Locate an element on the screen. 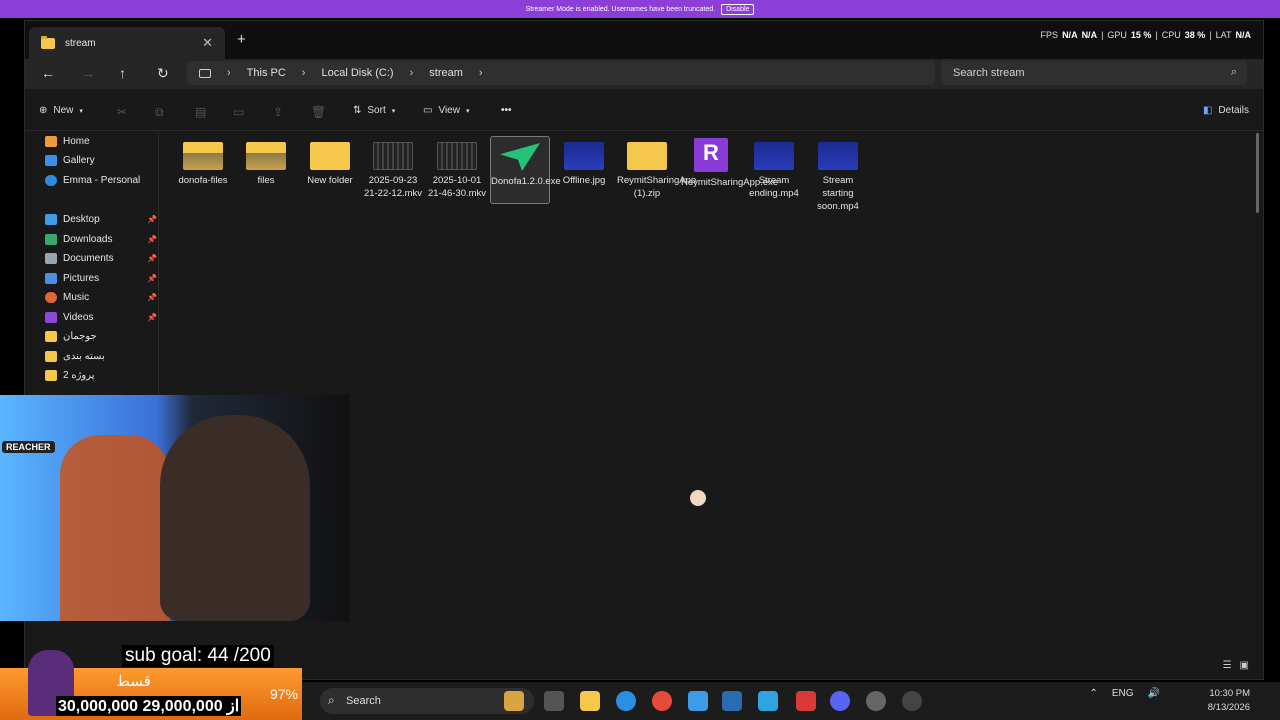  sidebar-item-folder: بسته بندی is located at coordinates (75, 356).